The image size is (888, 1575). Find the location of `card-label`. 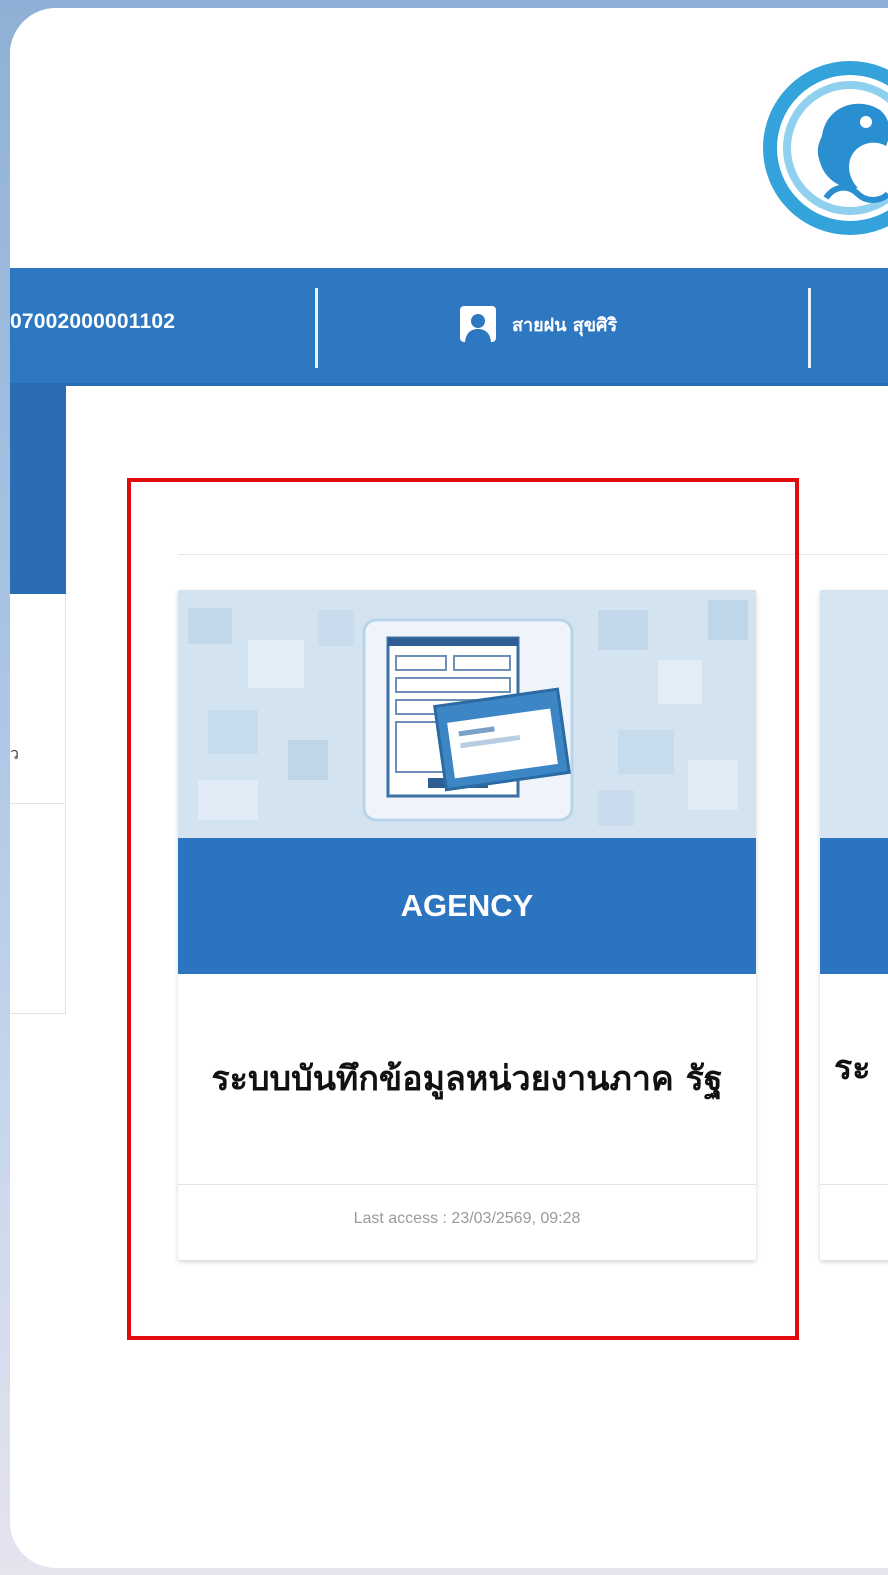

card-label is located at coordinates (854, 906).